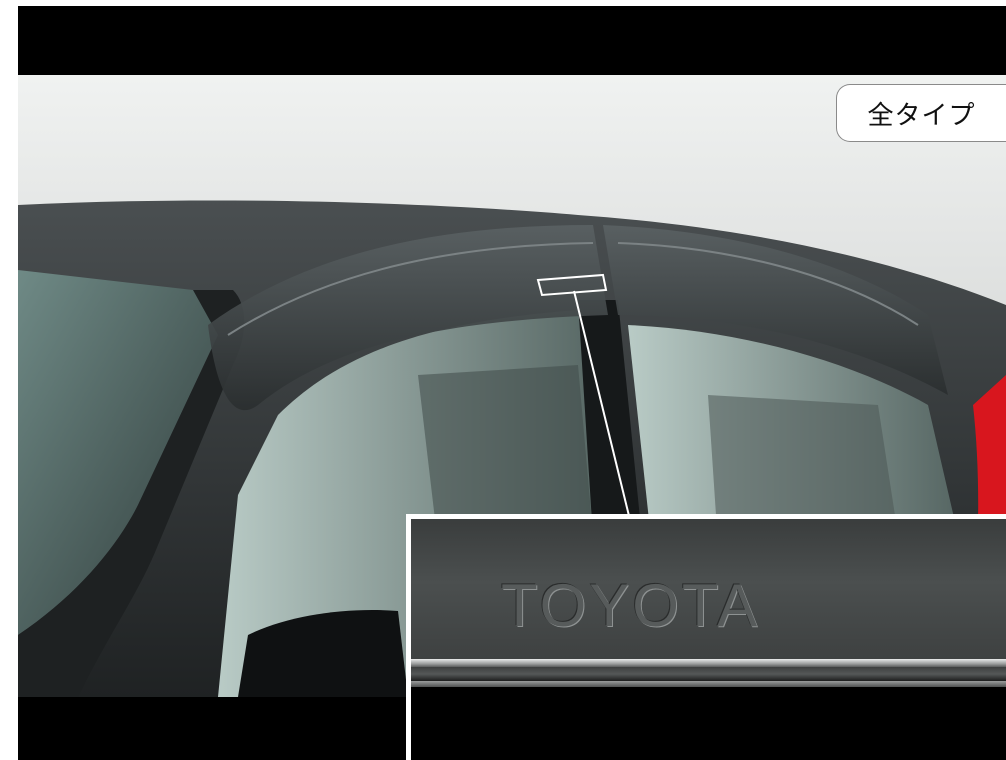 The height and width of the screenshot is (760, 1006). What do you see at coordinates (631, 605) in the screenshot?
I see `toyota-emblem-text: TOYOTA` at bounding box center [631, 605].